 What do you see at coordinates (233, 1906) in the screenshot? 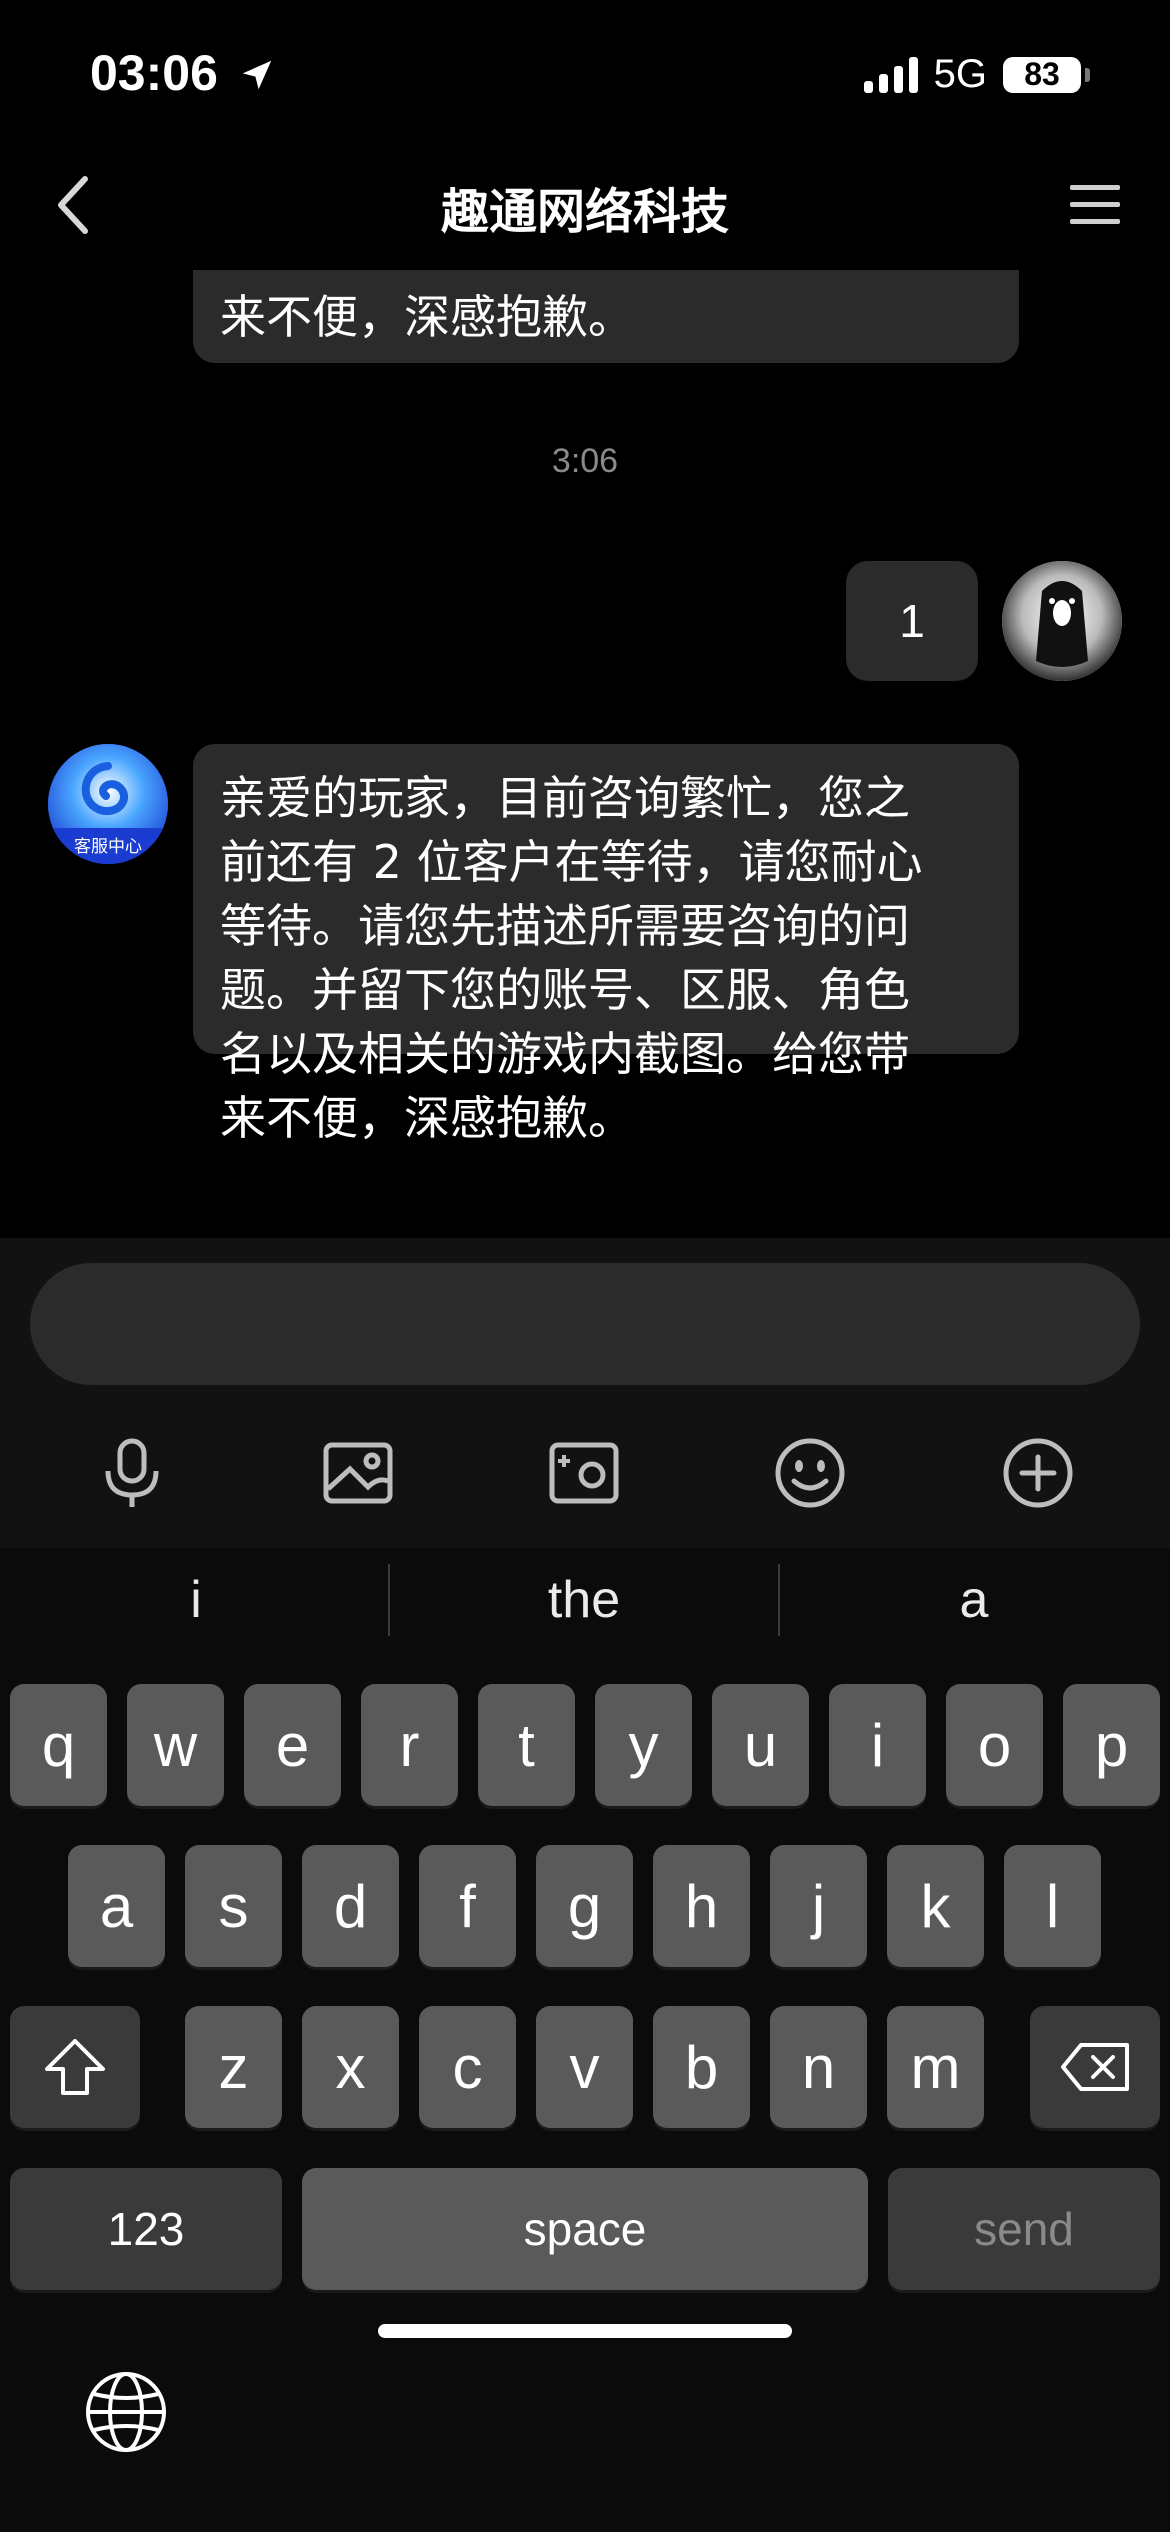
I see `key-s: s` at bounding box center [233, 1906].